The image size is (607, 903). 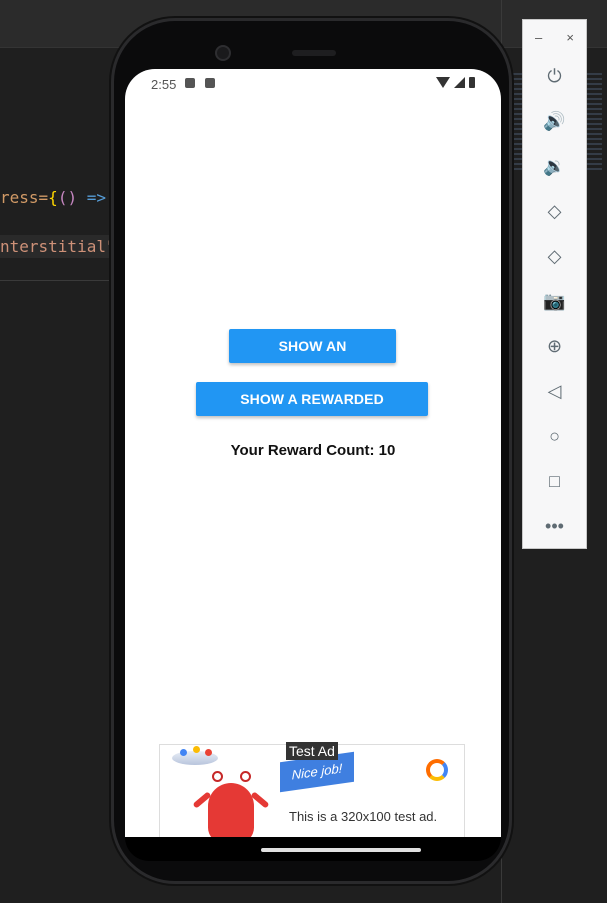 I want to click on show-rewarded-interstitial-button: SHOW A REWARDED INTERSTITIAL, so click(x=312, y=411).